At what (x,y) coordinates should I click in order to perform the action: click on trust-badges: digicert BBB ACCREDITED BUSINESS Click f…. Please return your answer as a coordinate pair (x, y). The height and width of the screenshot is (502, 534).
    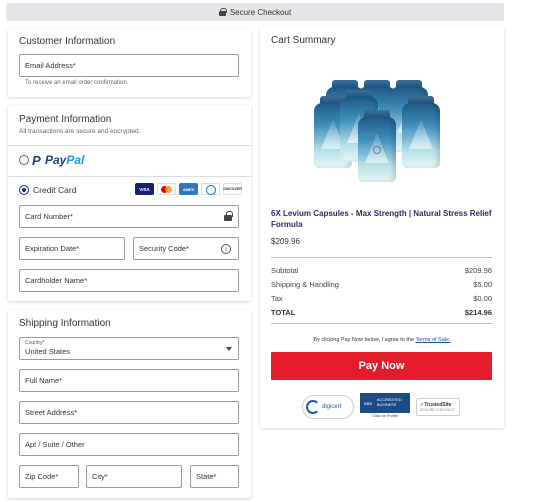
    Looking at the image, I should click on (381, 407).